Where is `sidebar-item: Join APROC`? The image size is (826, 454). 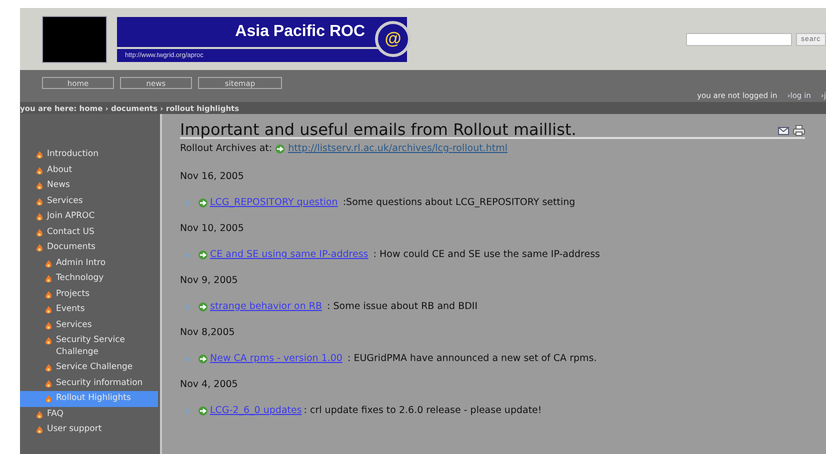
sidebar-item: Join APROC is located at coordinates (89, 216).